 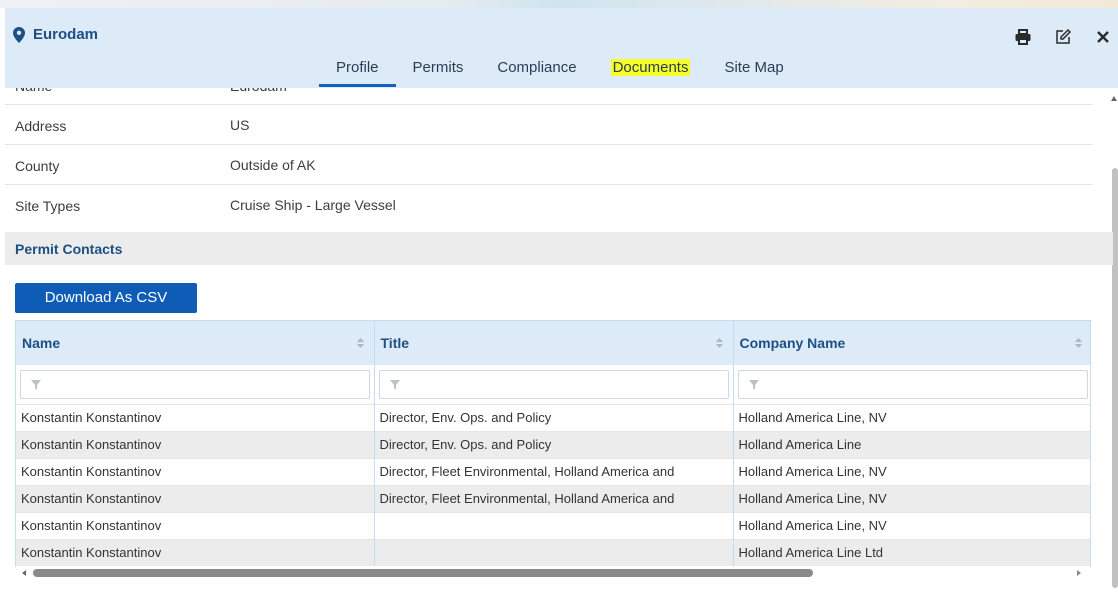 What do you see at coordinates (911, 343) in the screenshot?
I see `column-header-company: Company Name` at bounding box center [911, 343].